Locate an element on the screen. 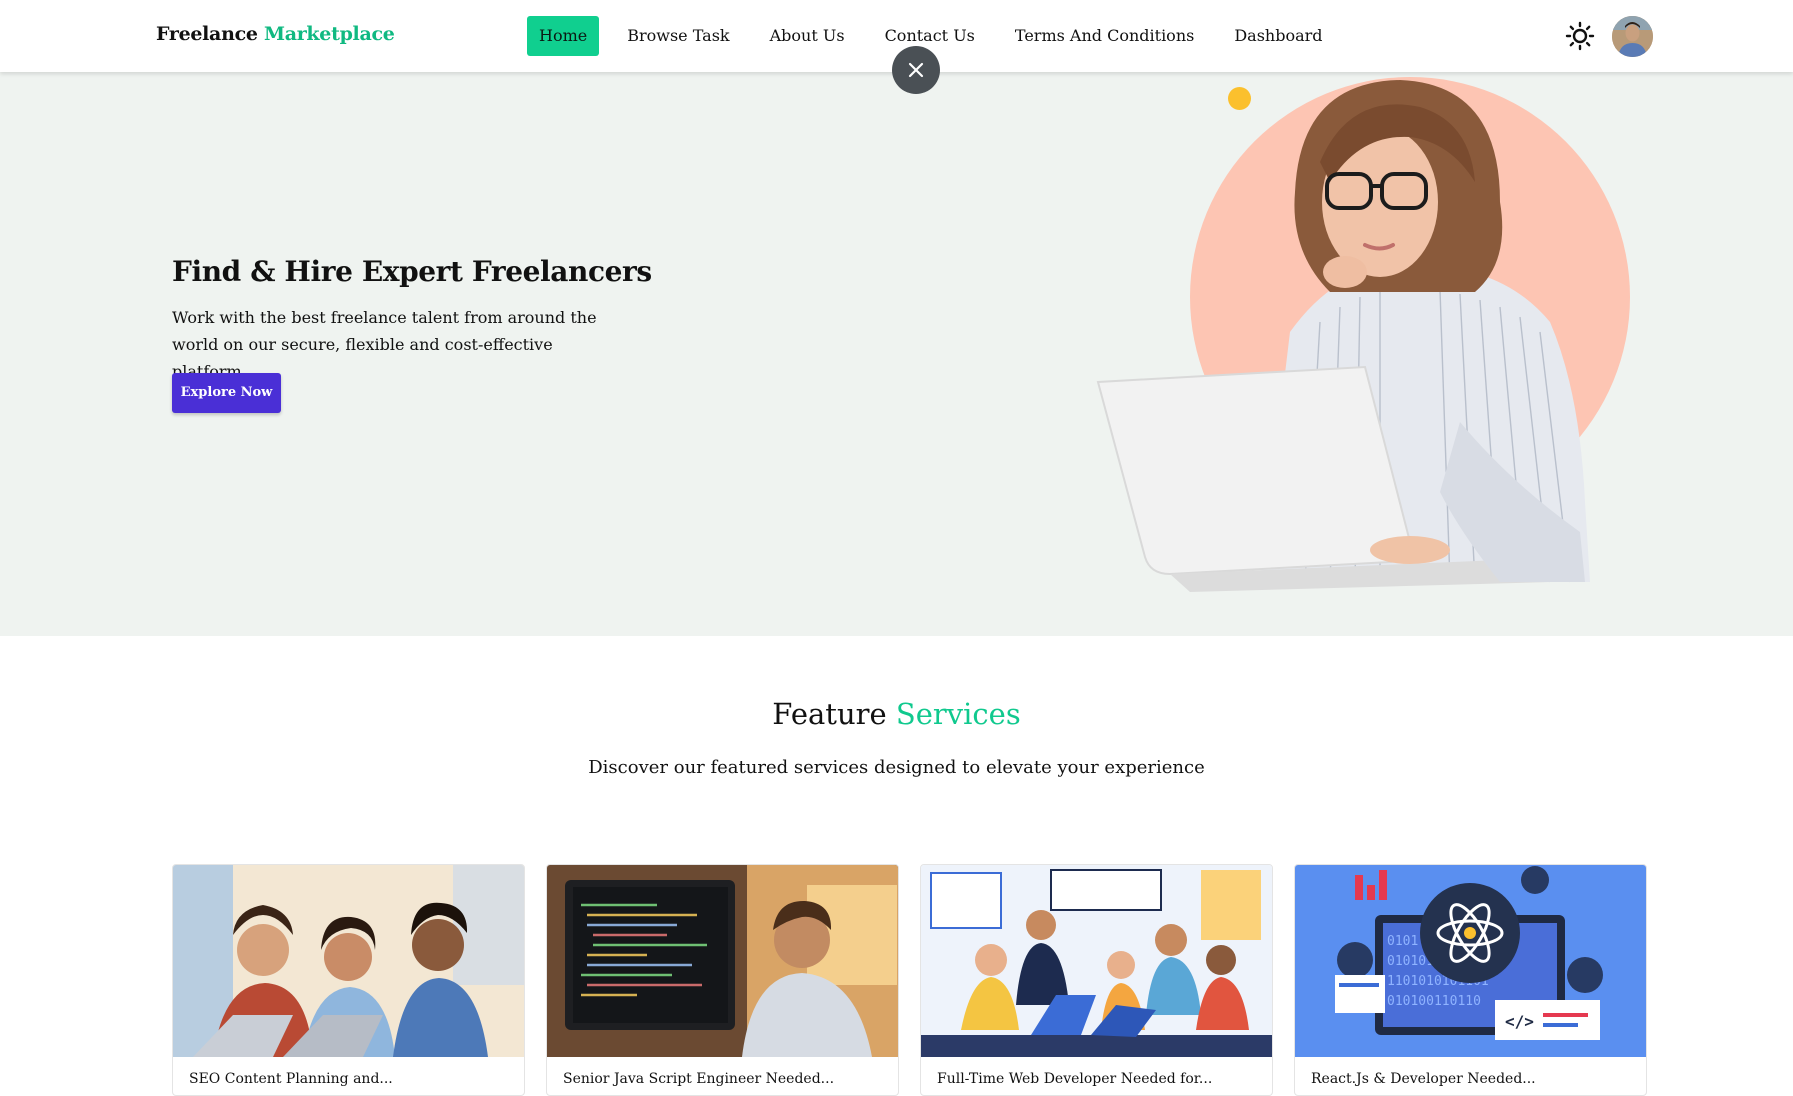 The width and height of the screenshot is (1793, 1096). sun-icon is located at coordinates (1580, 36).